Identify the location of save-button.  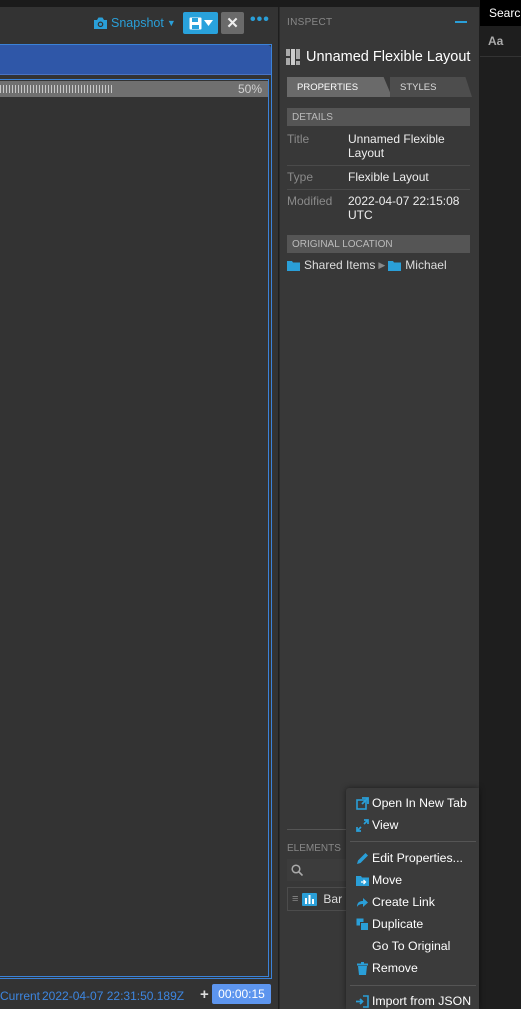
(200, 23).